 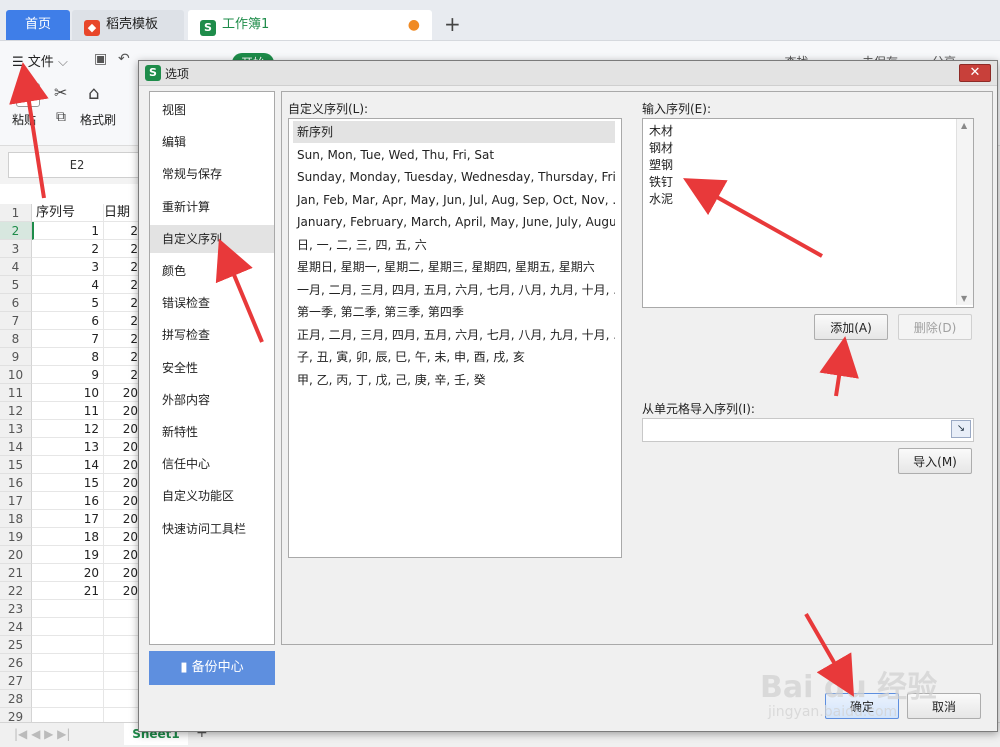 I want to click on entry-list-textarea: ▲ ▼ 木材 钢材 塑钢 铁钉 水泥, so click(x=808, y=213).